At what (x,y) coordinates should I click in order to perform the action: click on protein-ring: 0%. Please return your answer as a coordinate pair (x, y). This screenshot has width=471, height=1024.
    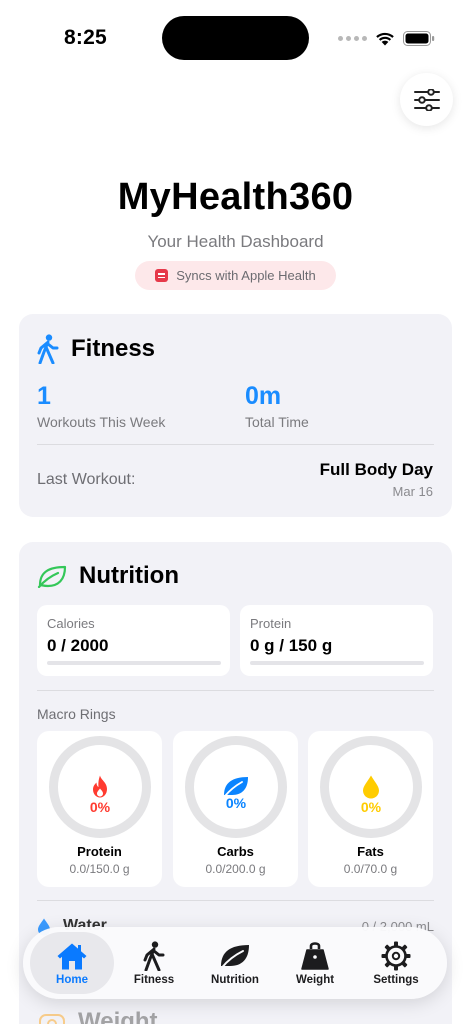
    Looking at the image, I should click on (100, 787).